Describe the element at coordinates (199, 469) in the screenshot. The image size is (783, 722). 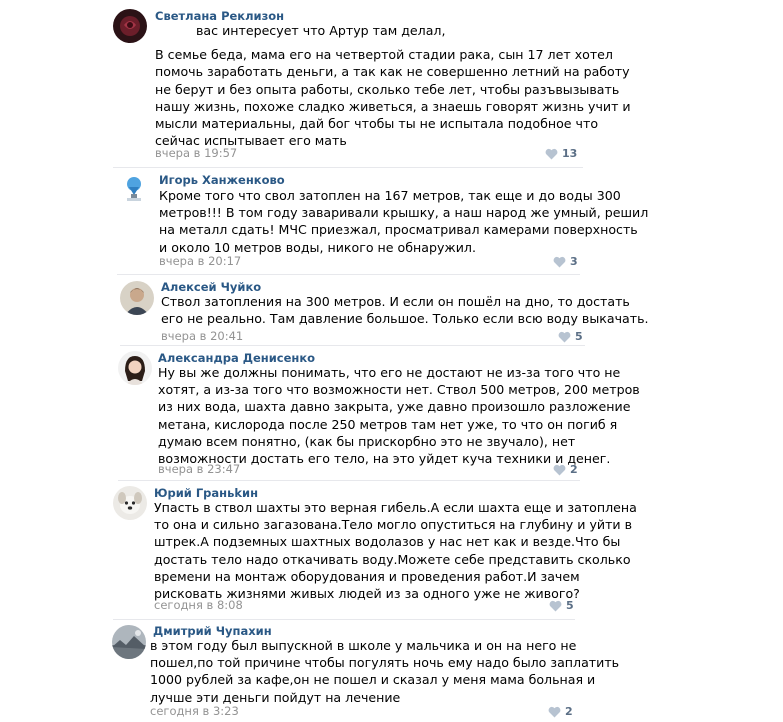
I see `comment-date: вчера в 23:47` at that location.